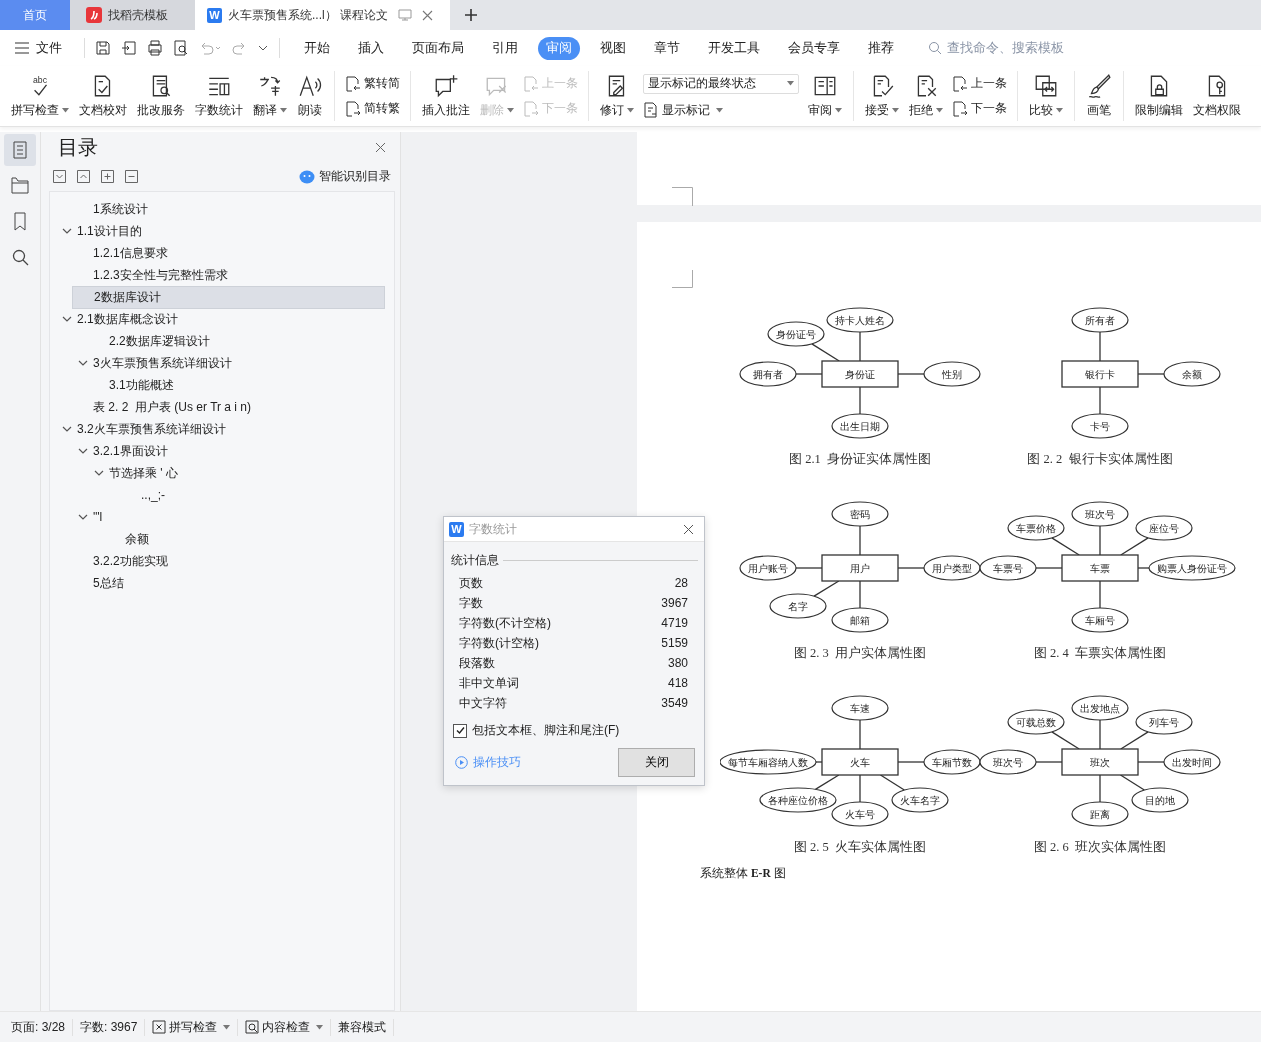 Image resolution: width=1261 pixels, height=1042 pixels. Describe the element at coordinates (505, 48) in the screenshot. I see `ribbon-tab: 引用` at that location.